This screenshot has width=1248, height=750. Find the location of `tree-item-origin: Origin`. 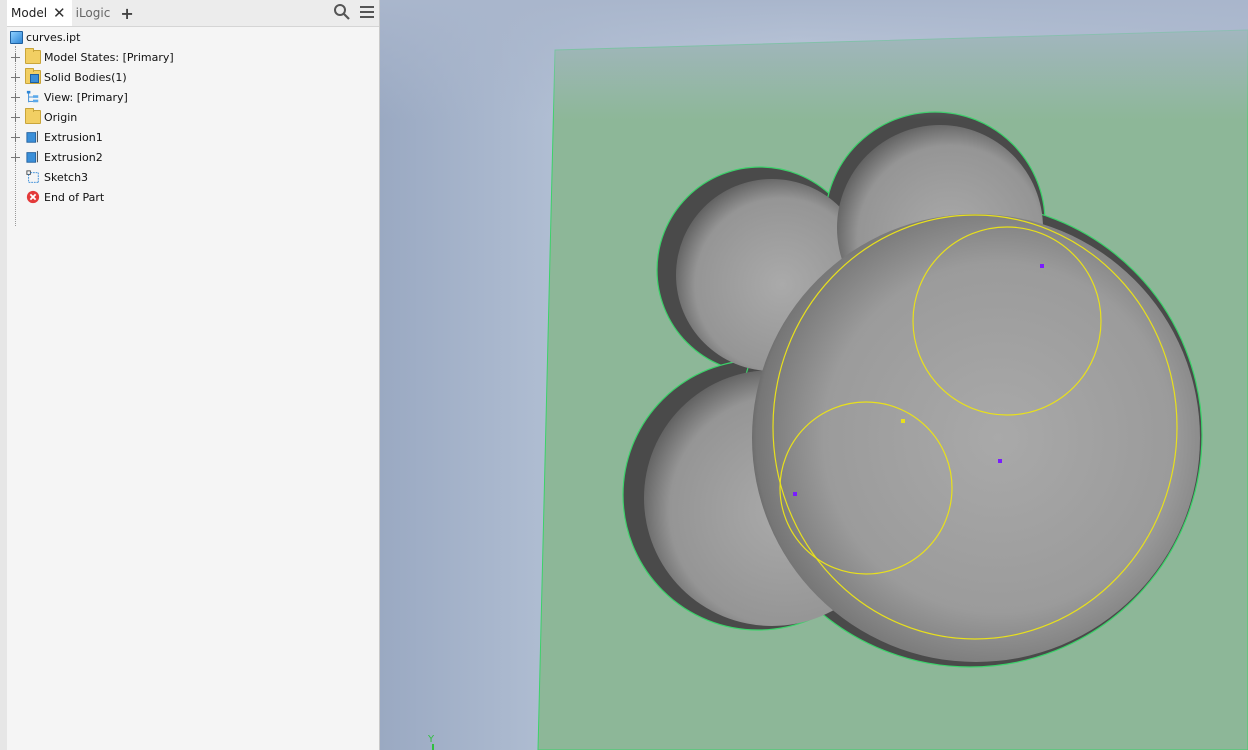

tree-item-origin: Origin is located at coordinates (44, 117).